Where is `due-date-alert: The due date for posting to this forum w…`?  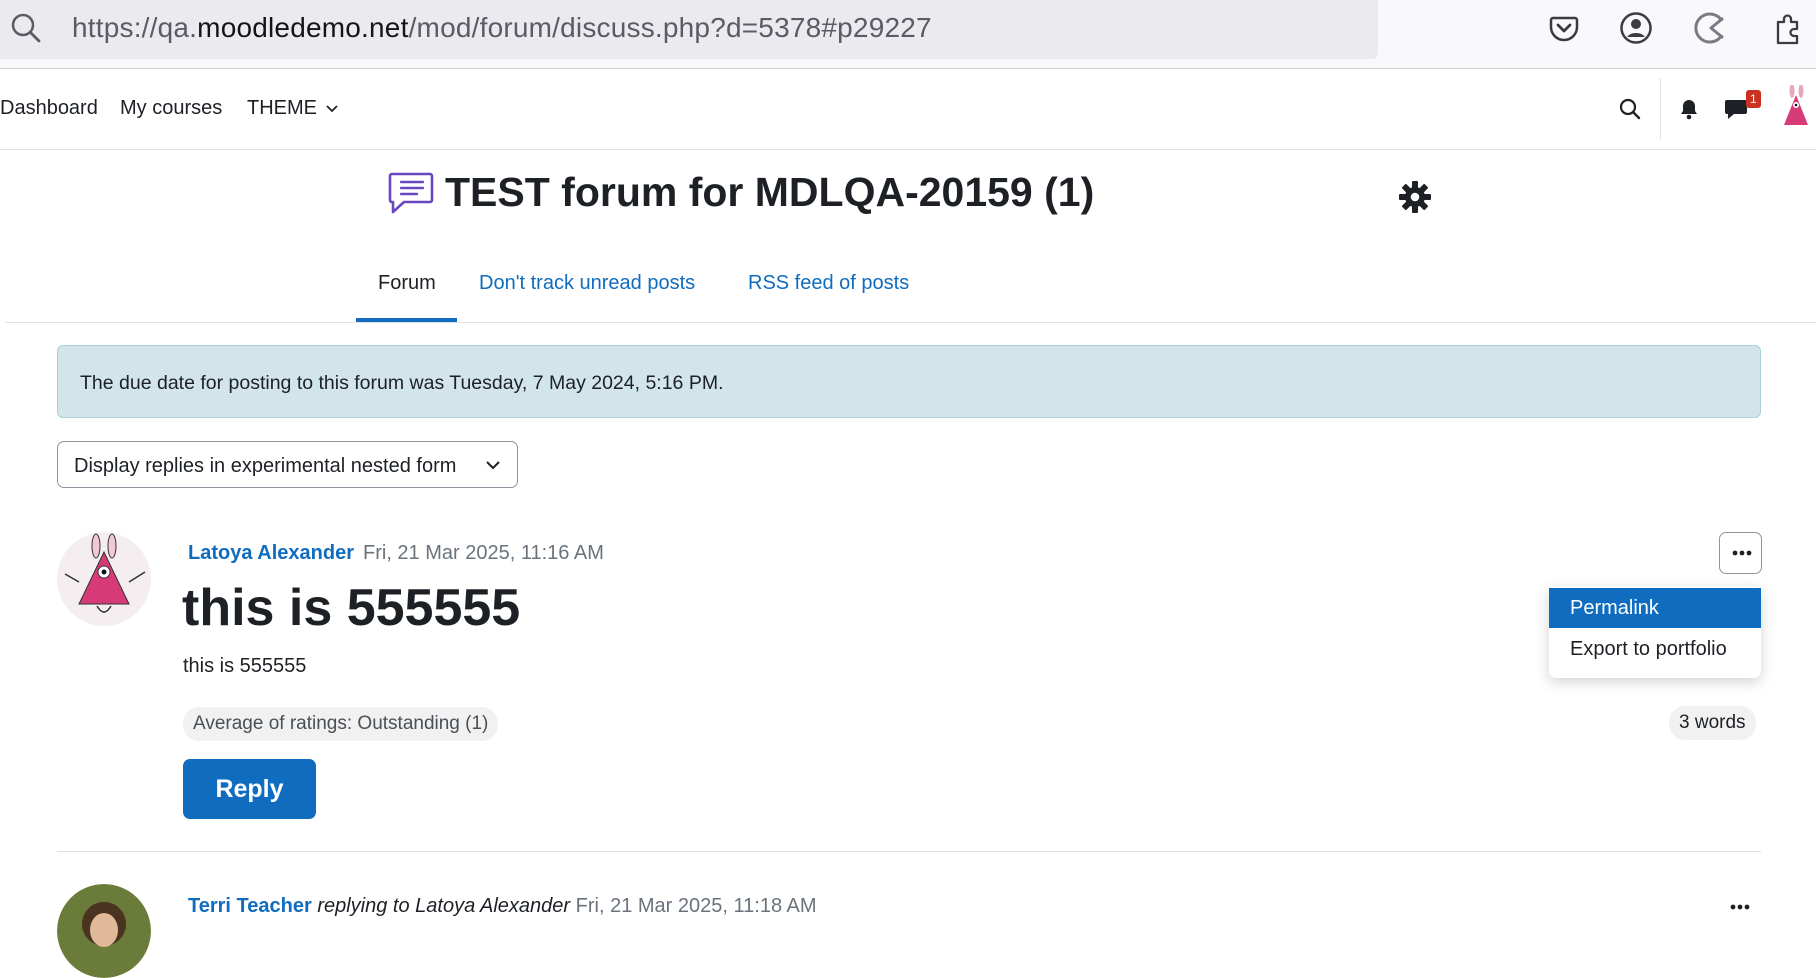
due-date-alert: The due date for posting to this forum w… is located at coordinates (909, 381).